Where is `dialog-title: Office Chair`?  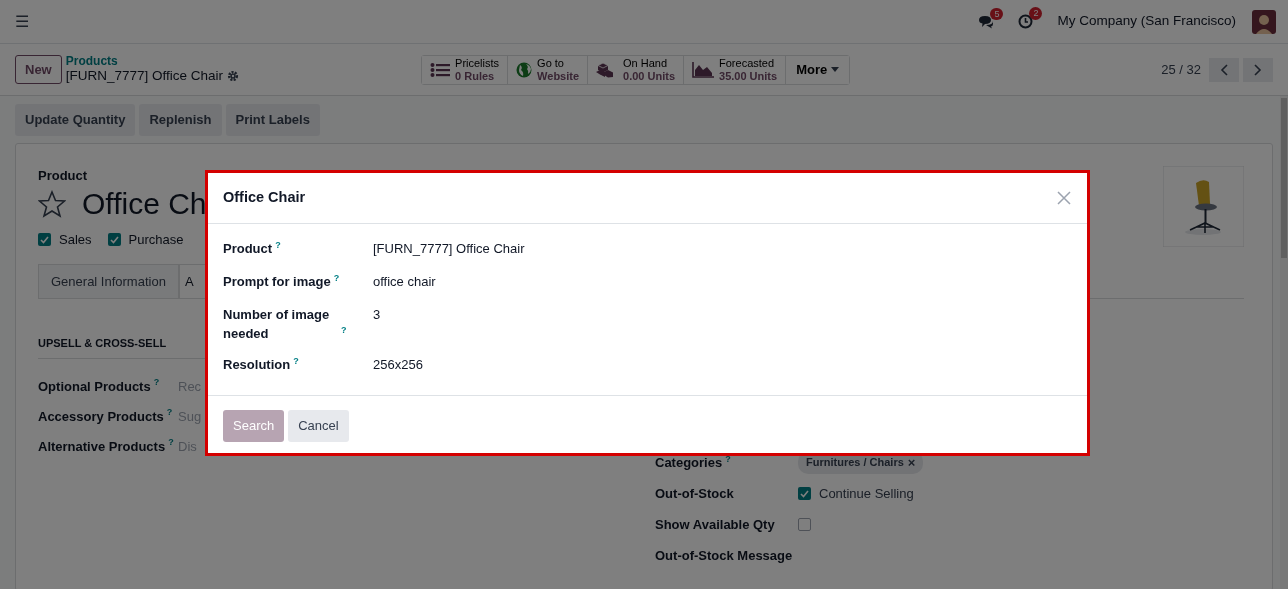 dialog-title: Office Chair is located at coordinates (264, 198).